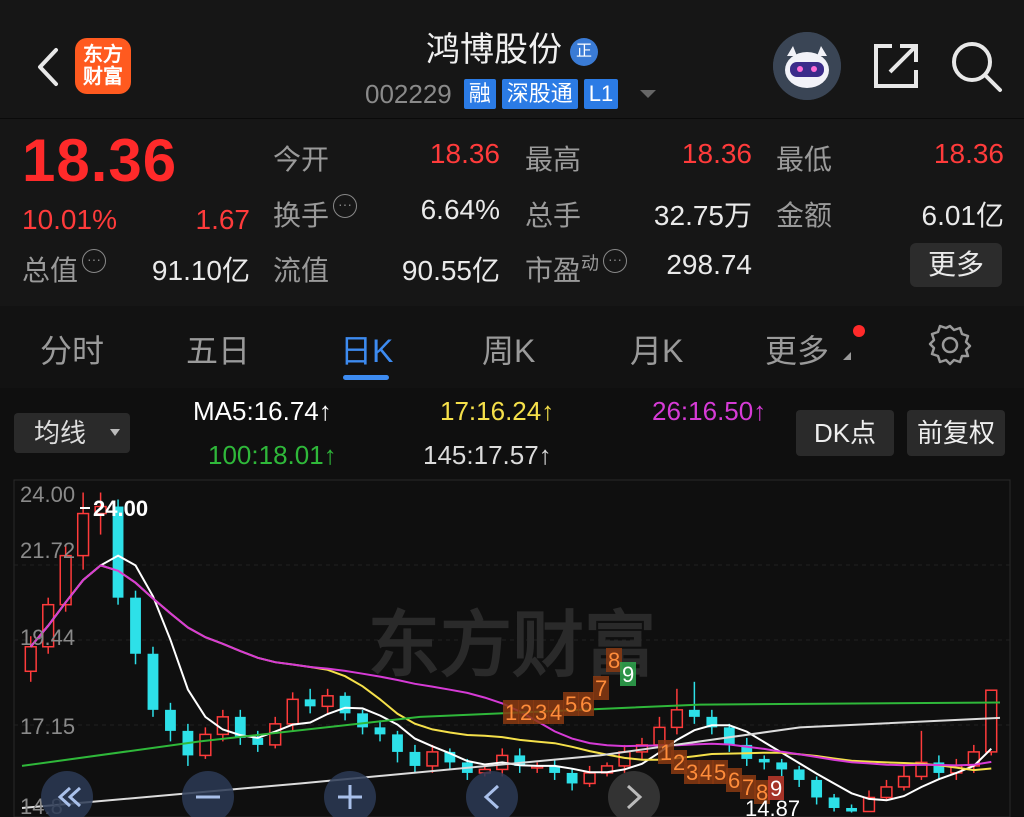  I want to click on notification-dot, so click(859, 331).